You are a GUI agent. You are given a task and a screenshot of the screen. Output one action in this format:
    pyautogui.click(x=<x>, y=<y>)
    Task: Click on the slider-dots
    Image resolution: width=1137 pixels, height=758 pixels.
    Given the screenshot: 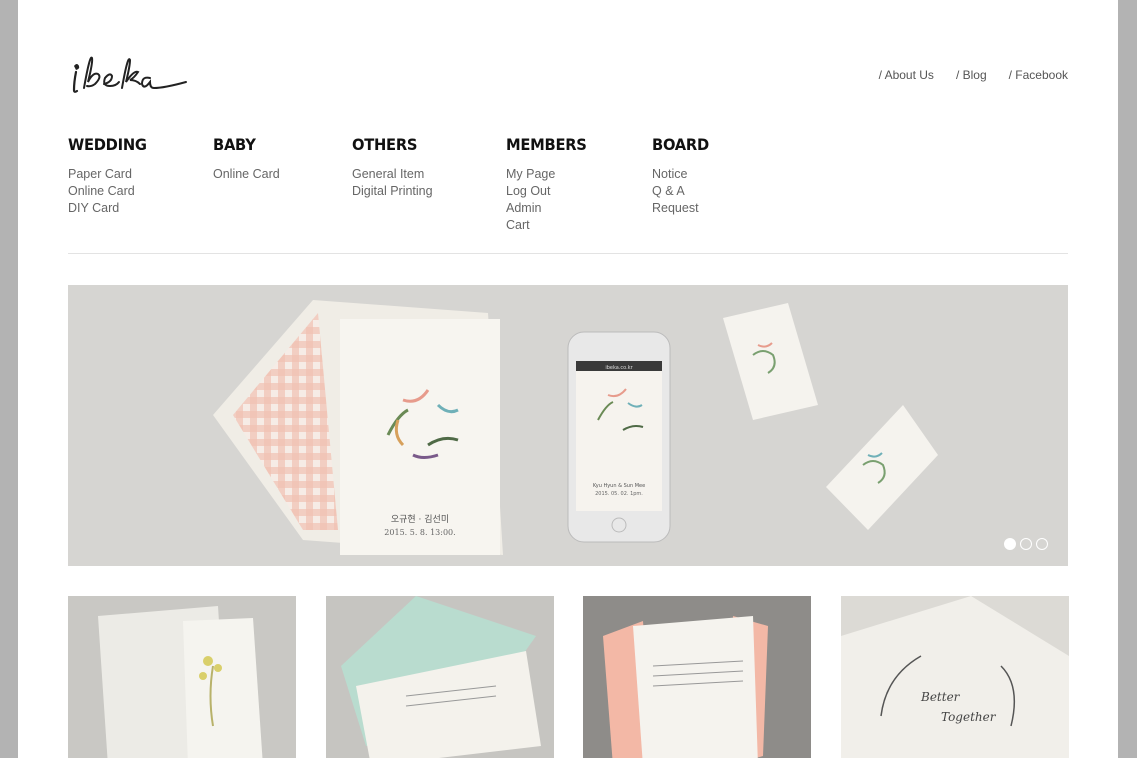 What is the action you would take?
    pyautogui.click(x=1026, y=544)
    